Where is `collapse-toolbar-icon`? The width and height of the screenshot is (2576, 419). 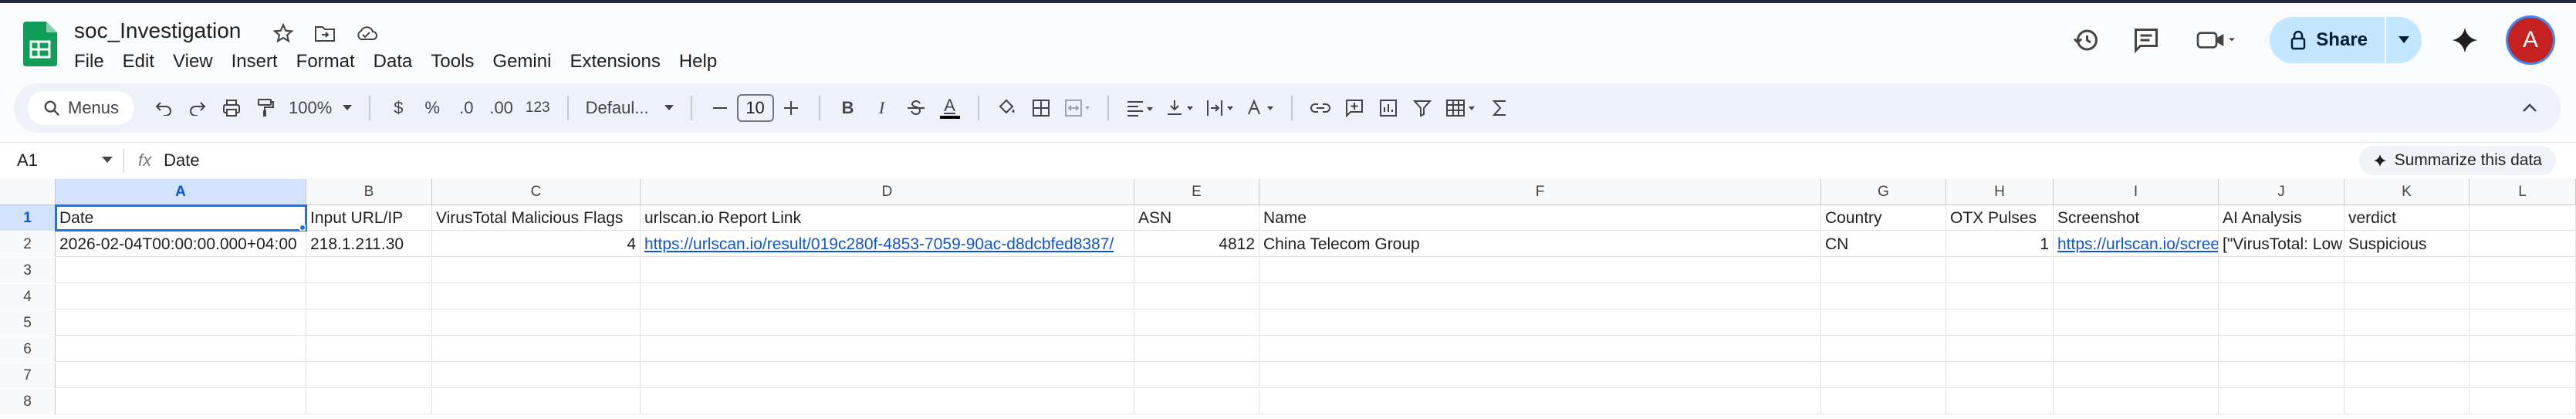
collapse-toolbar-icon is located at coordinates (2530, 108).